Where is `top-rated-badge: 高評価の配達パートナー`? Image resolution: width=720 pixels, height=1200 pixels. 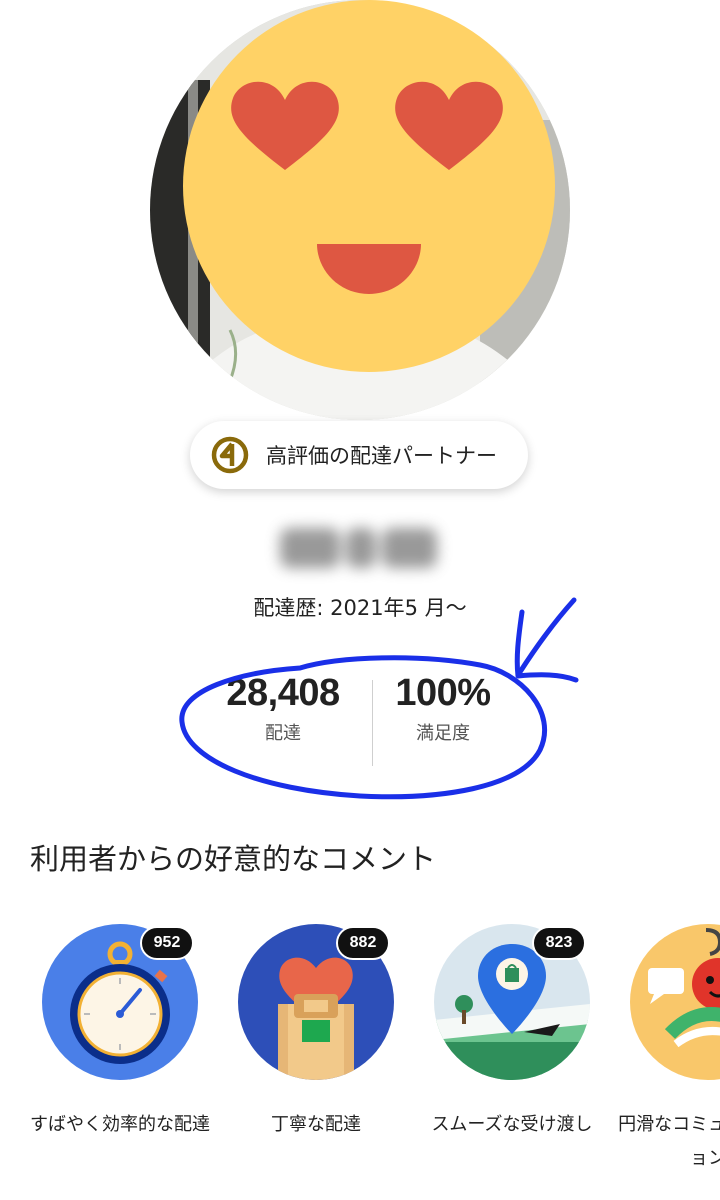
top-rated-badge: 高評価の配達パートナー is located at coordinates (359, 455).